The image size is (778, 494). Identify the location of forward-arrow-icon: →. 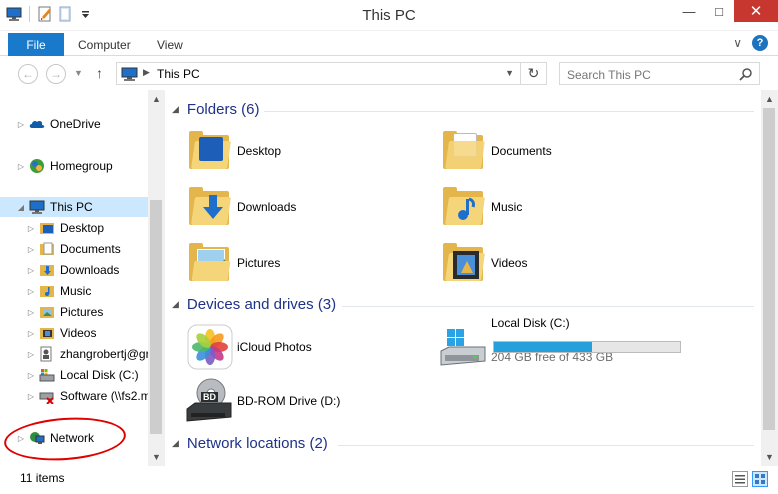
(56, 74).